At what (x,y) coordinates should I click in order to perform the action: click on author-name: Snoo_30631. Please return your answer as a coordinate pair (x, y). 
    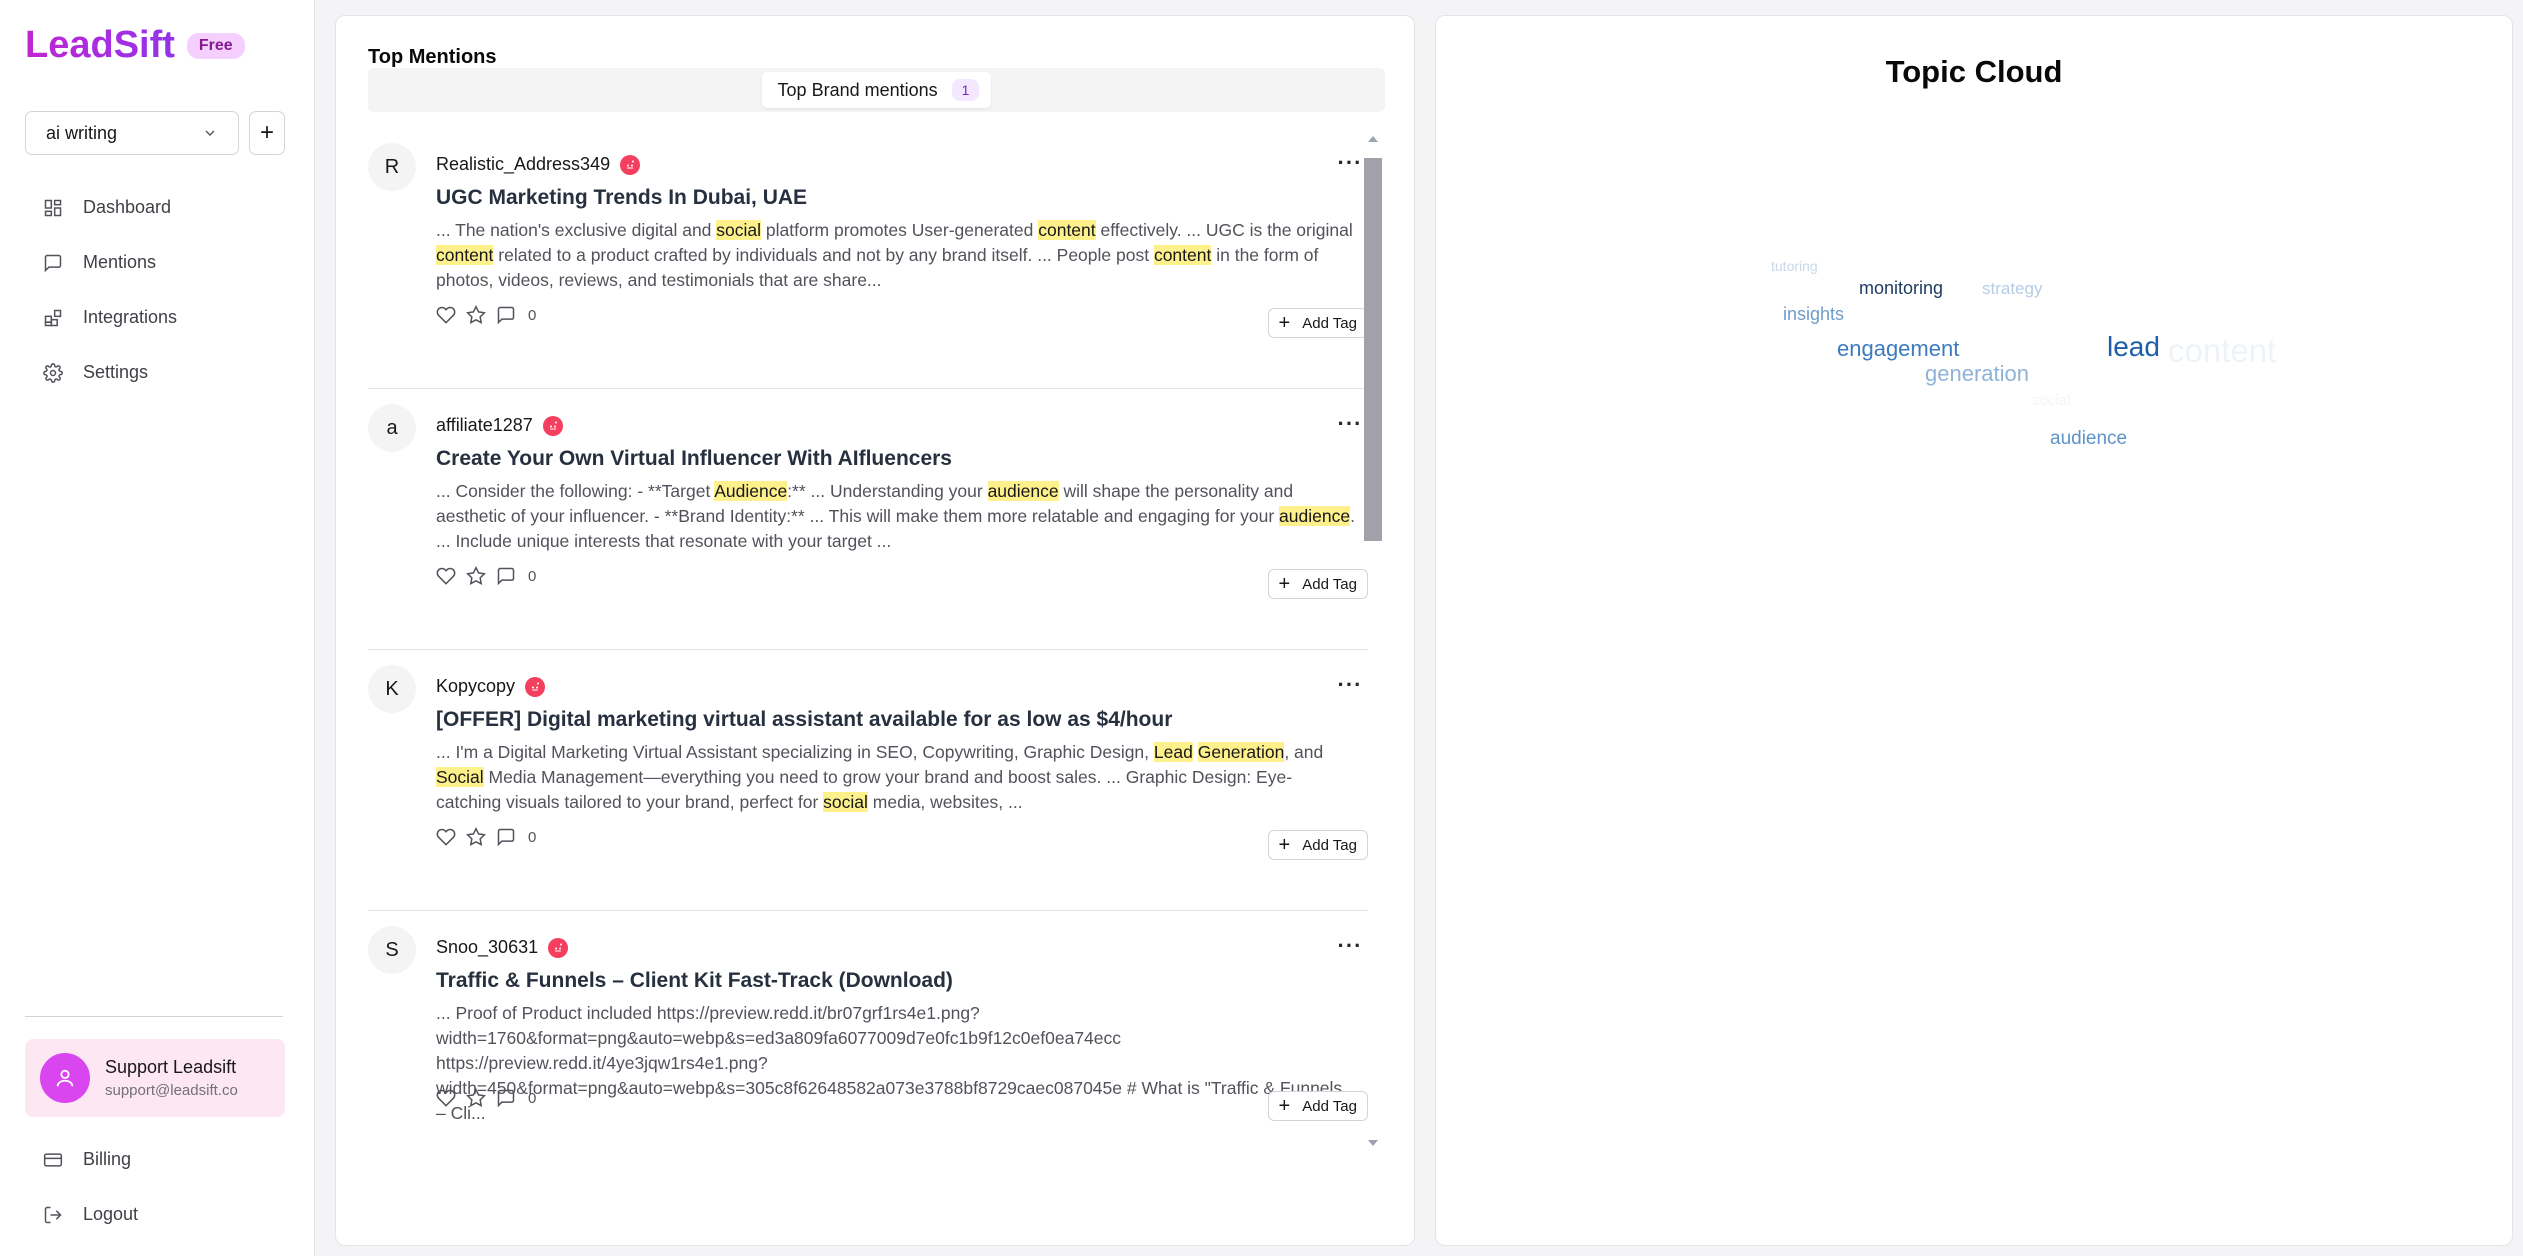
    Looking at the image, I should click on (487, 947).